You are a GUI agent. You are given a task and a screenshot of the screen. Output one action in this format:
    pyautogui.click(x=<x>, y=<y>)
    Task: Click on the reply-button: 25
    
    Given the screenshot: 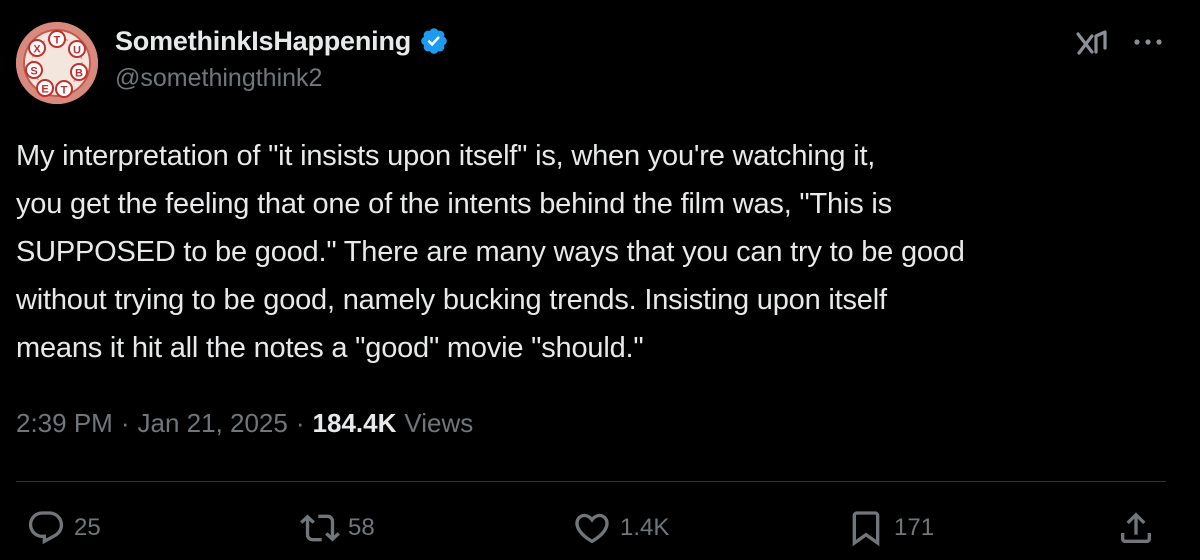 What is the action you would take?
    pyautogui.click(x=63, y=528)
    